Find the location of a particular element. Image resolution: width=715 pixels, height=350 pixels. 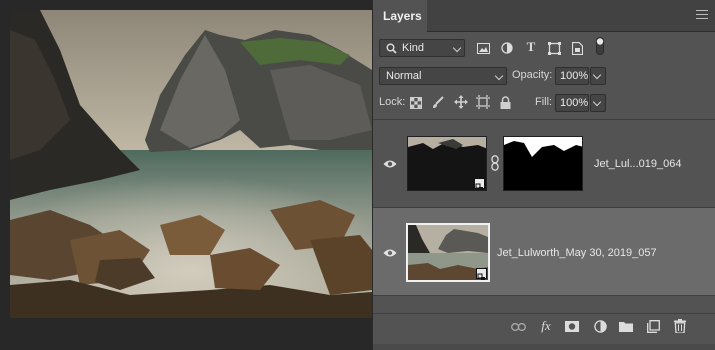

smart-object-filter-icon is located at coordinates (577, 48).